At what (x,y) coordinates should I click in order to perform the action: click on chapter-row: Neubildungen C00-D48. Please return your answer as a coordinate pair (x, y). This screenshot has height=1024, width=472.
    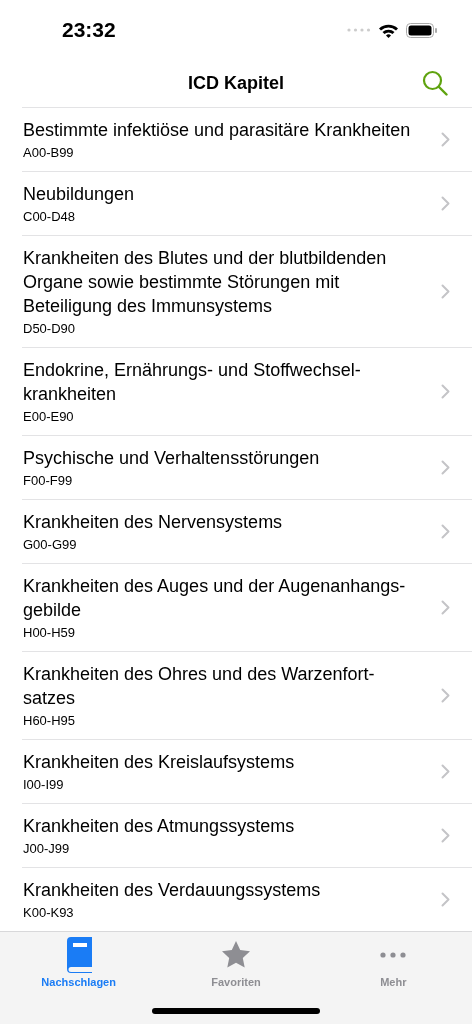
    Looking at the image, I should click on (247, 204).